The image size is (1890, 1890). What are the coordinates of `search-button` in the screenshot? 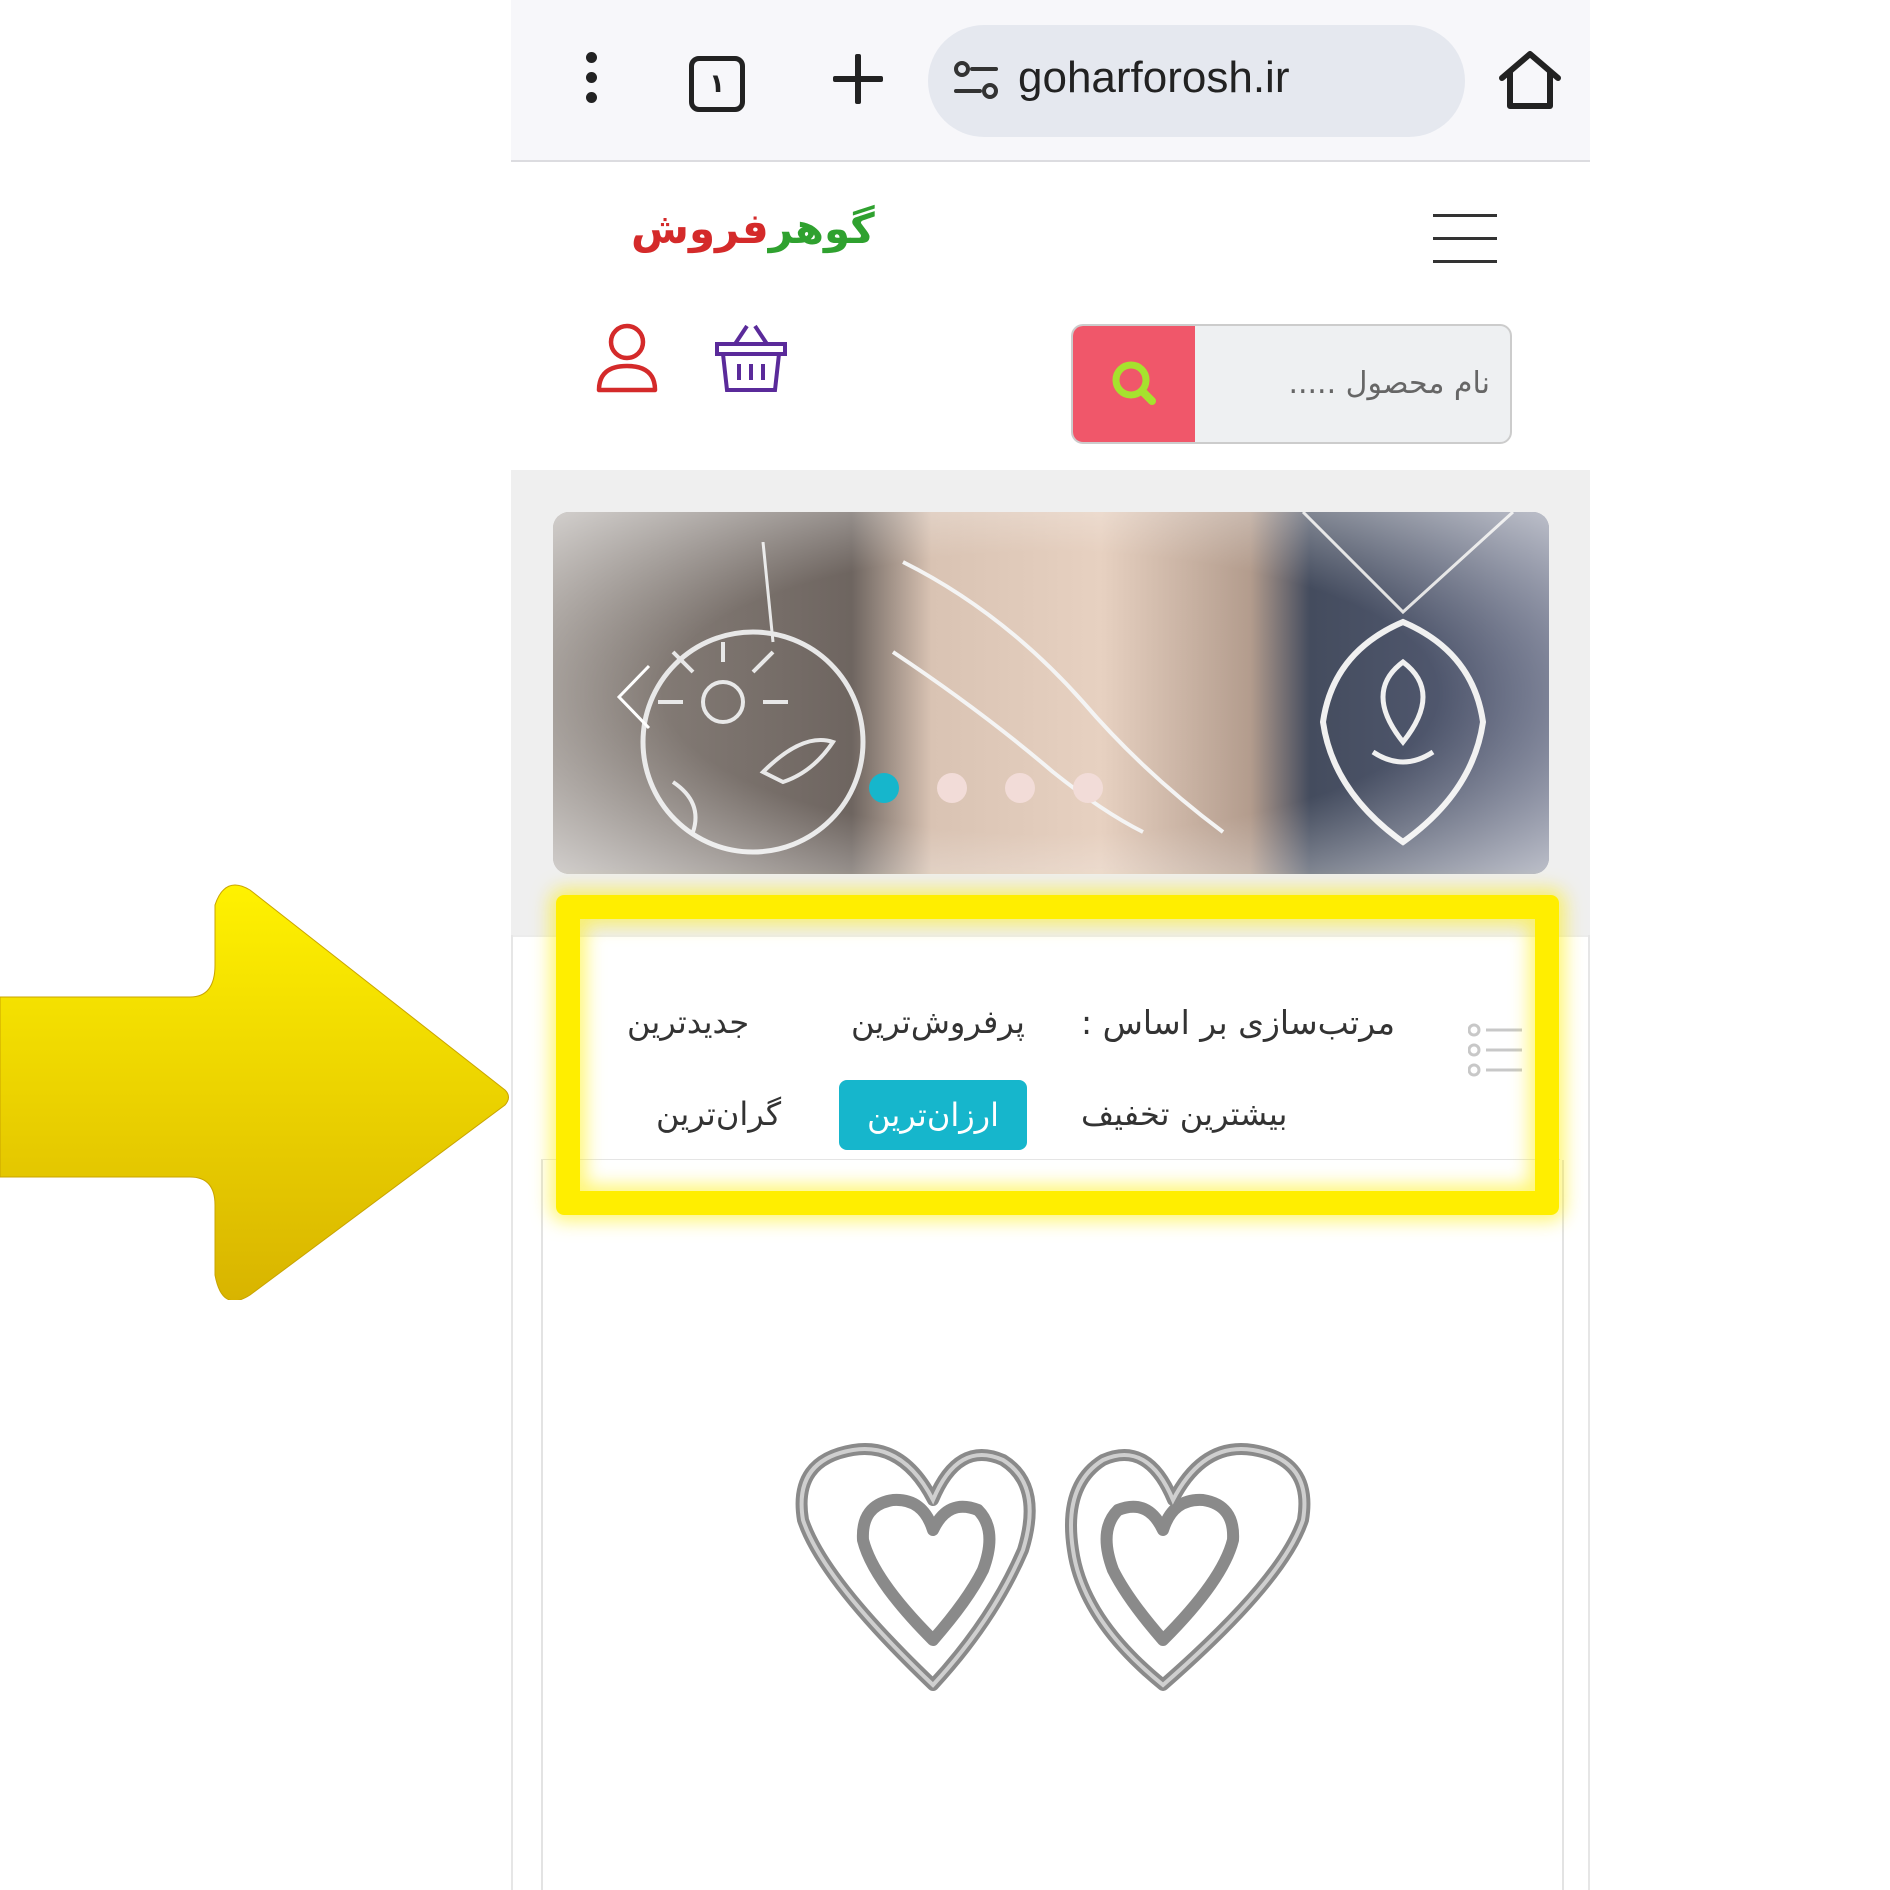 It's located at (1134, 384).